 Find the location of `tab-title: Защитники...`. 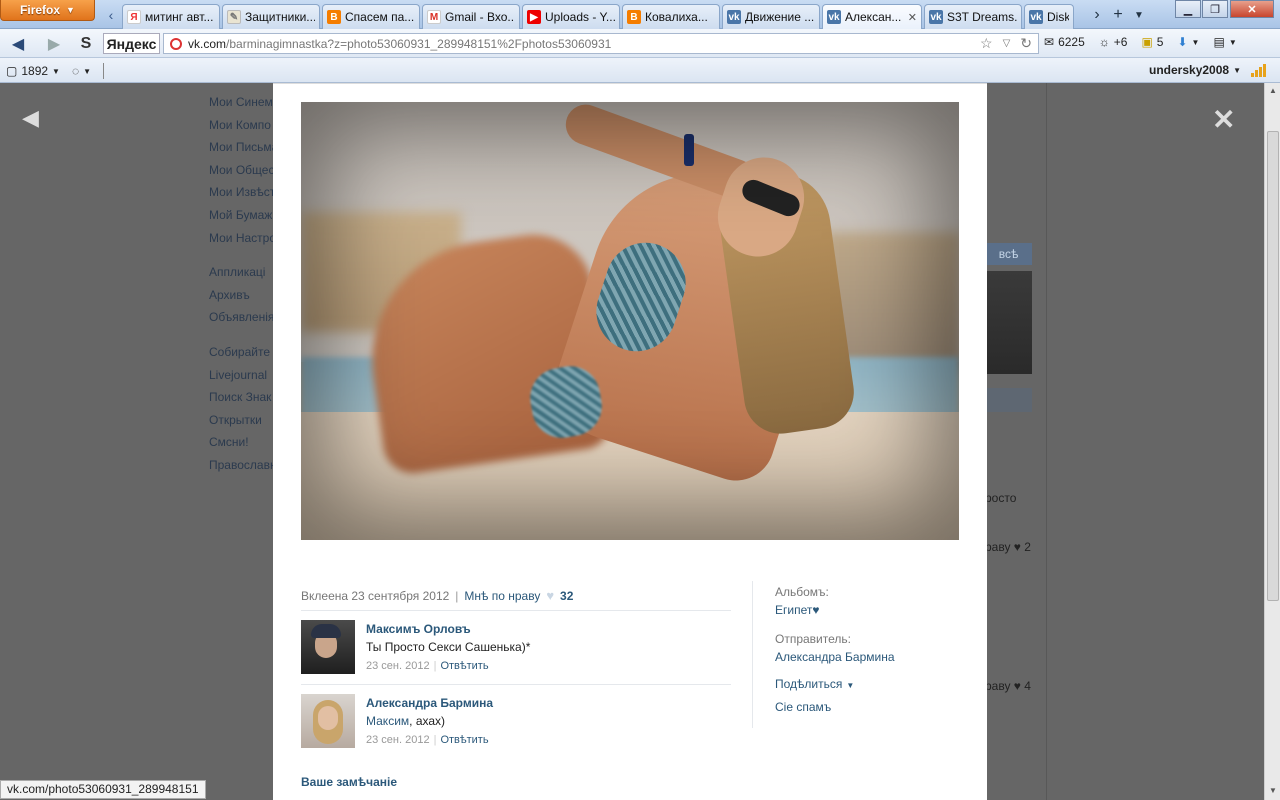

tab-title: Защитники... is located at coordinates (280, 17).